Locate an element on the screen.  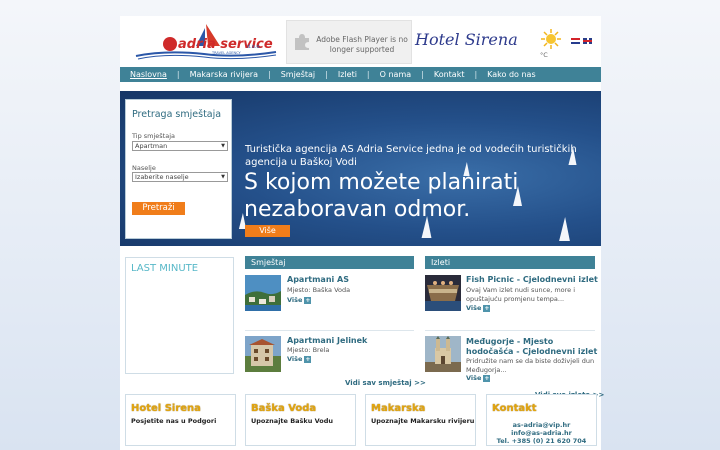
excursions-header: Izleti is located at coordinates (510, 262).